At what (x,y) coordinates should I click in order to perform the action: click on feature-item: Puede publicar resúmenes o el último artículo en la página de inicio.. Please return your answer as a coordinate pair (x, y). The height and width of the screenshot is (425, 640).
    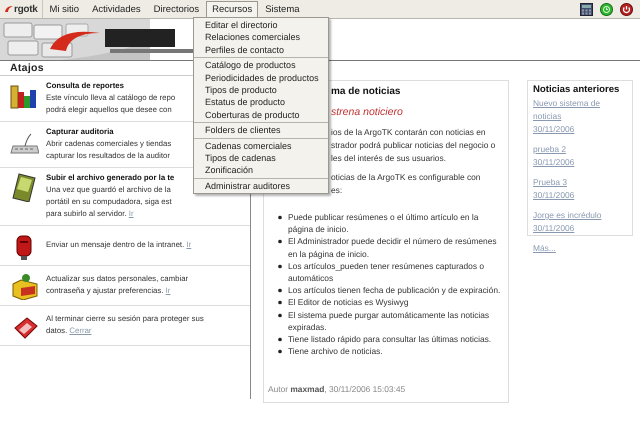
    Looking at the image, I should click on (384, 223).